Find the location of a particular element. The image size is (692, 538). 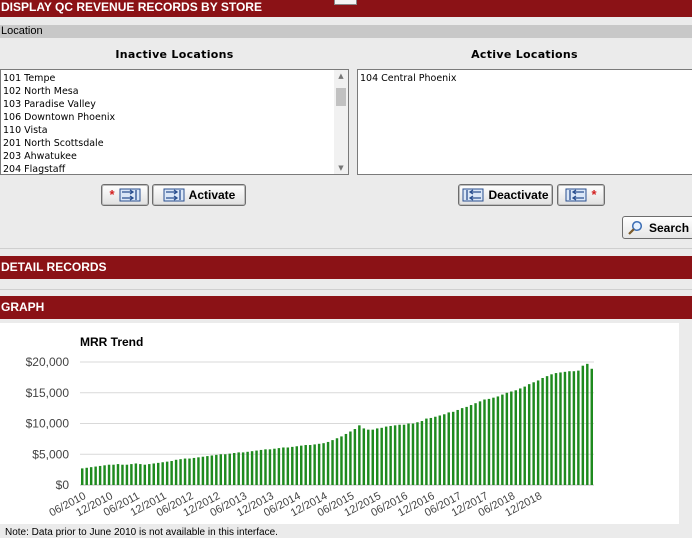

inactive-location-item: 203 Ahwatukee is located at coordinates (175, 156).